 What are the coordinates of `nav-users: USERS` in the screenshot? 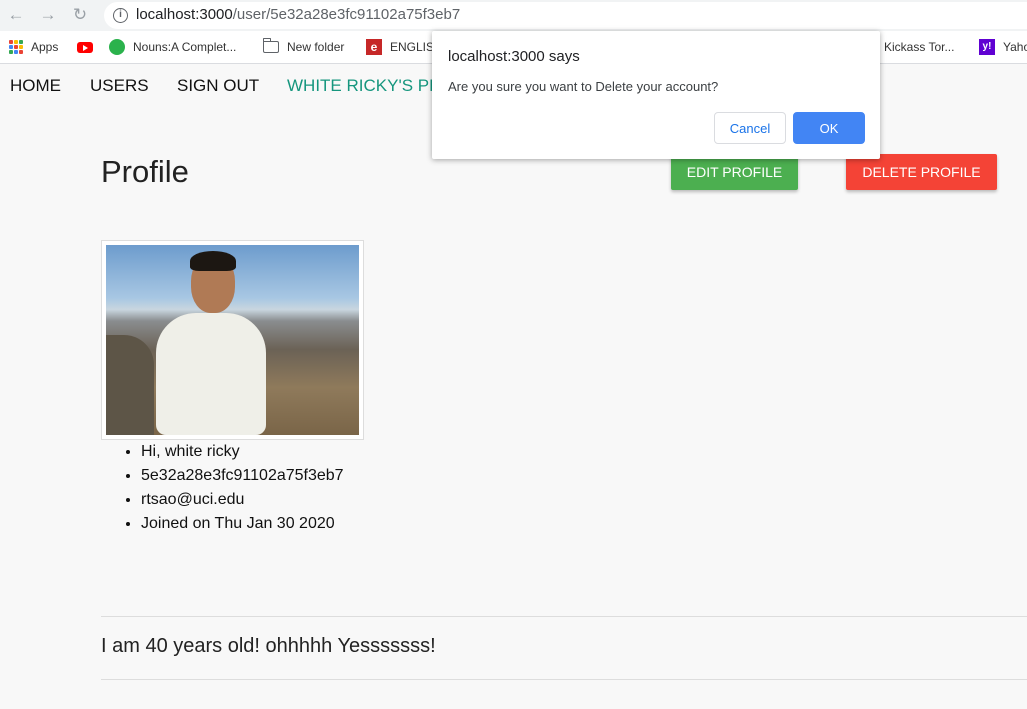 It's located at (119, 86).